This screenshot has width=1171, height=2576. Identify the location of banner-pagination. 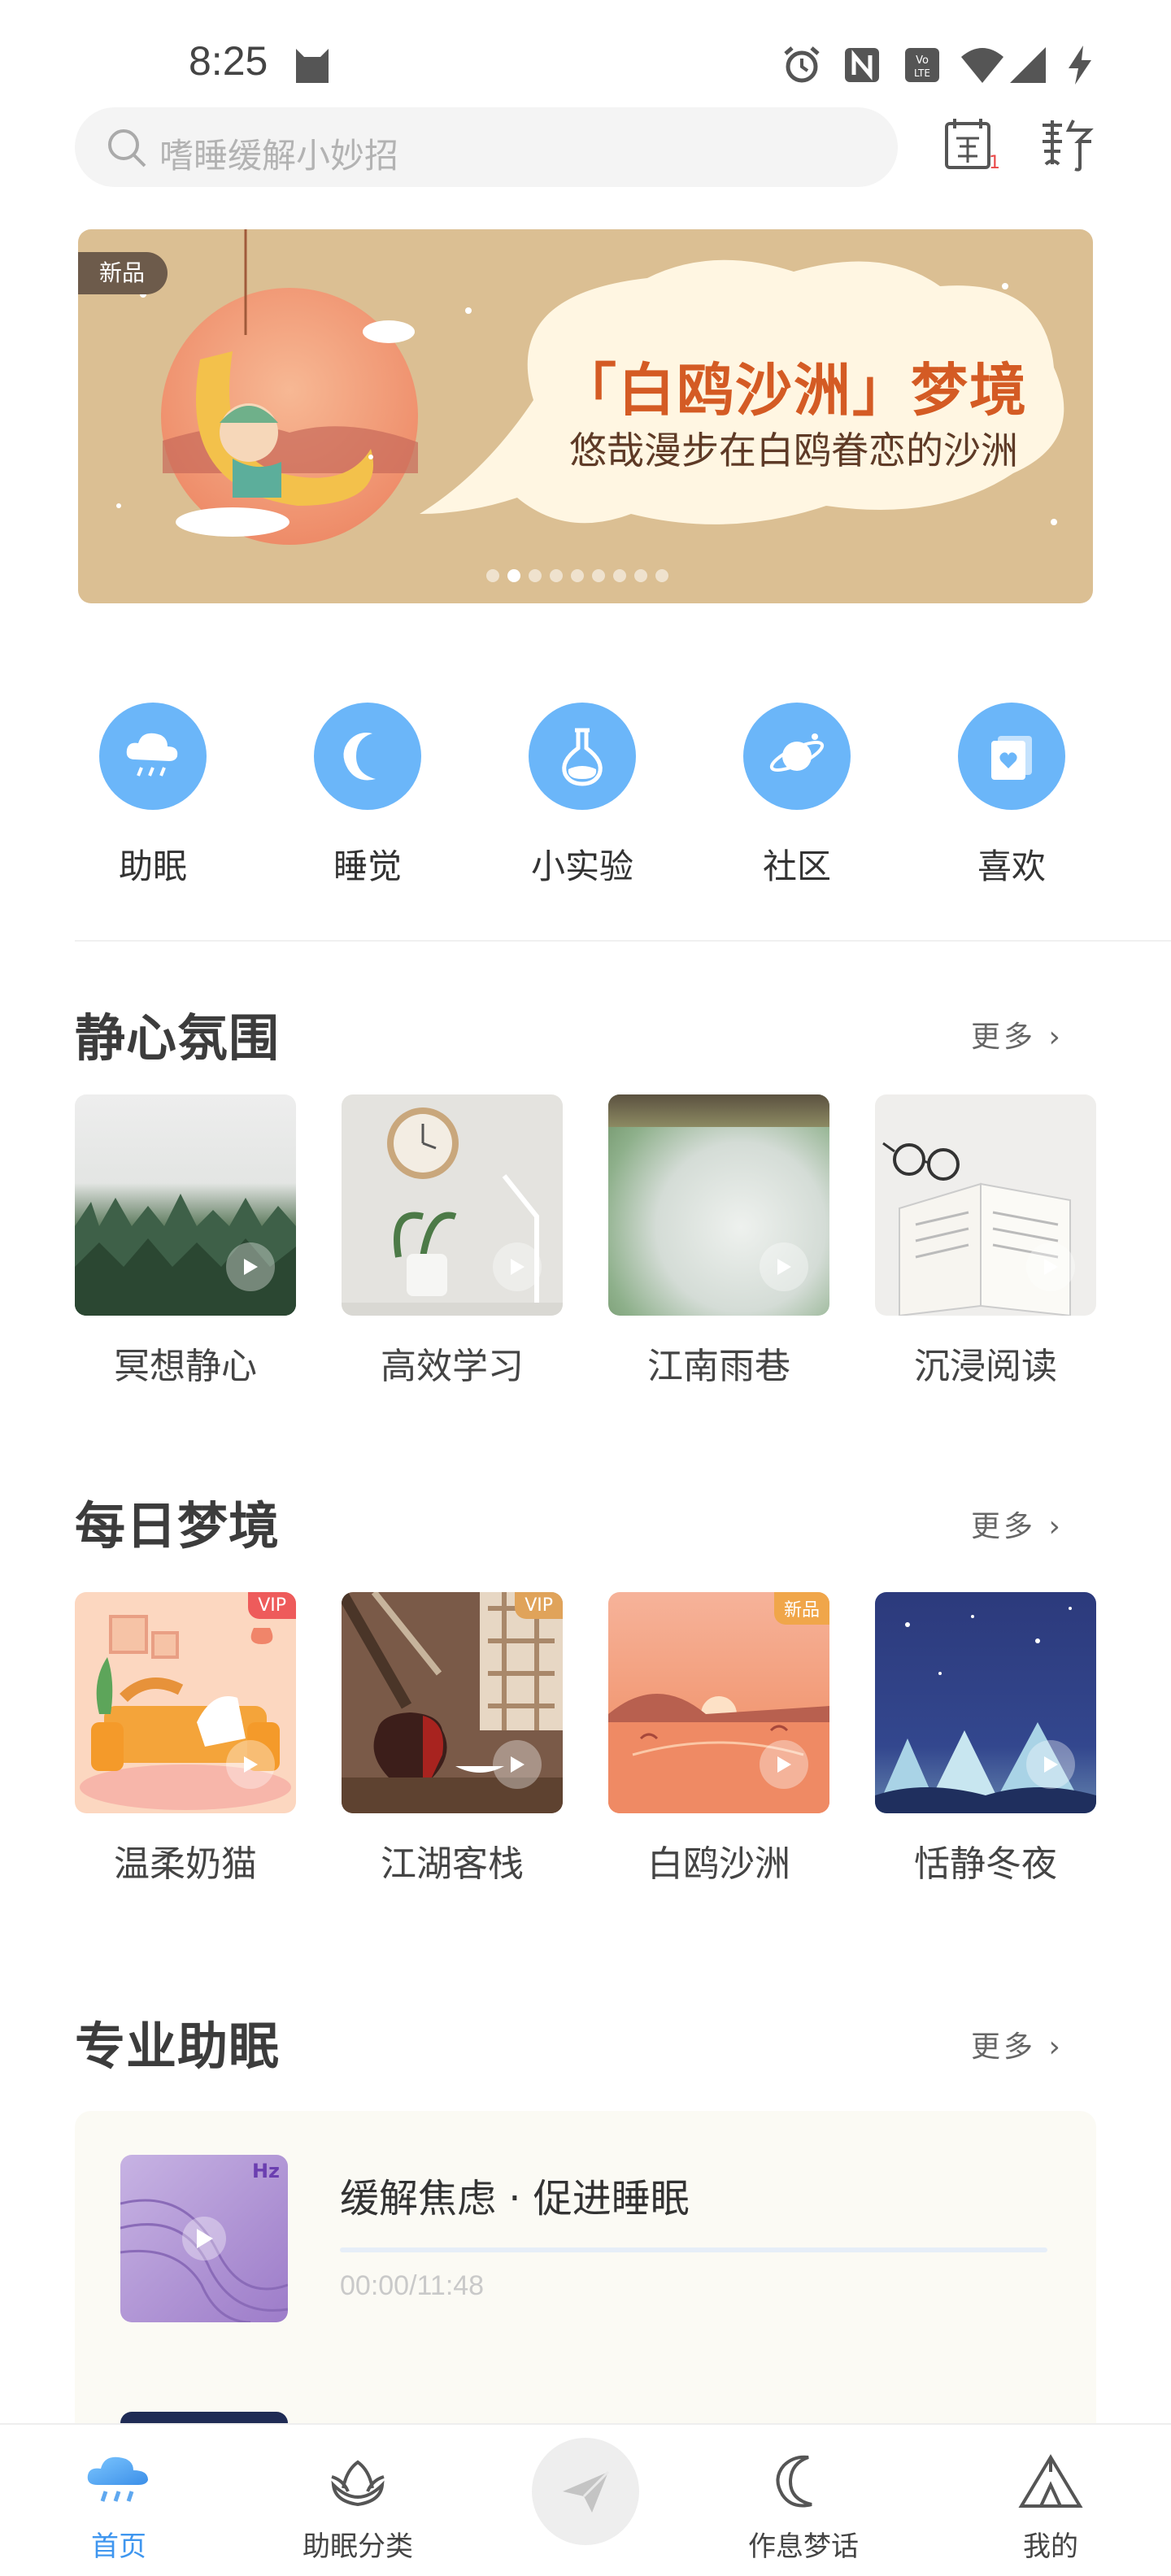
(577, 575).